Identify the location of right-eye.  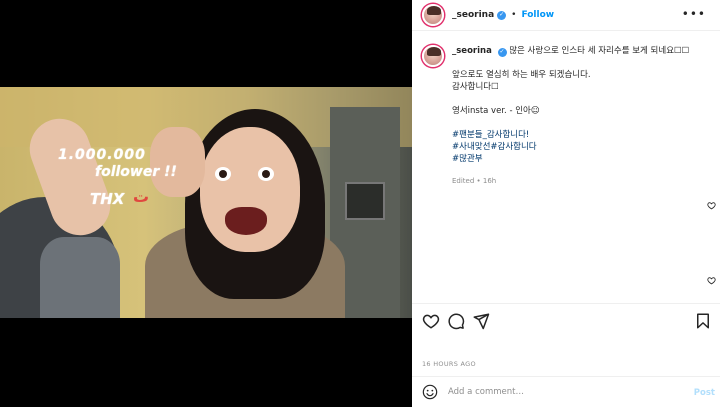
(266, 174).